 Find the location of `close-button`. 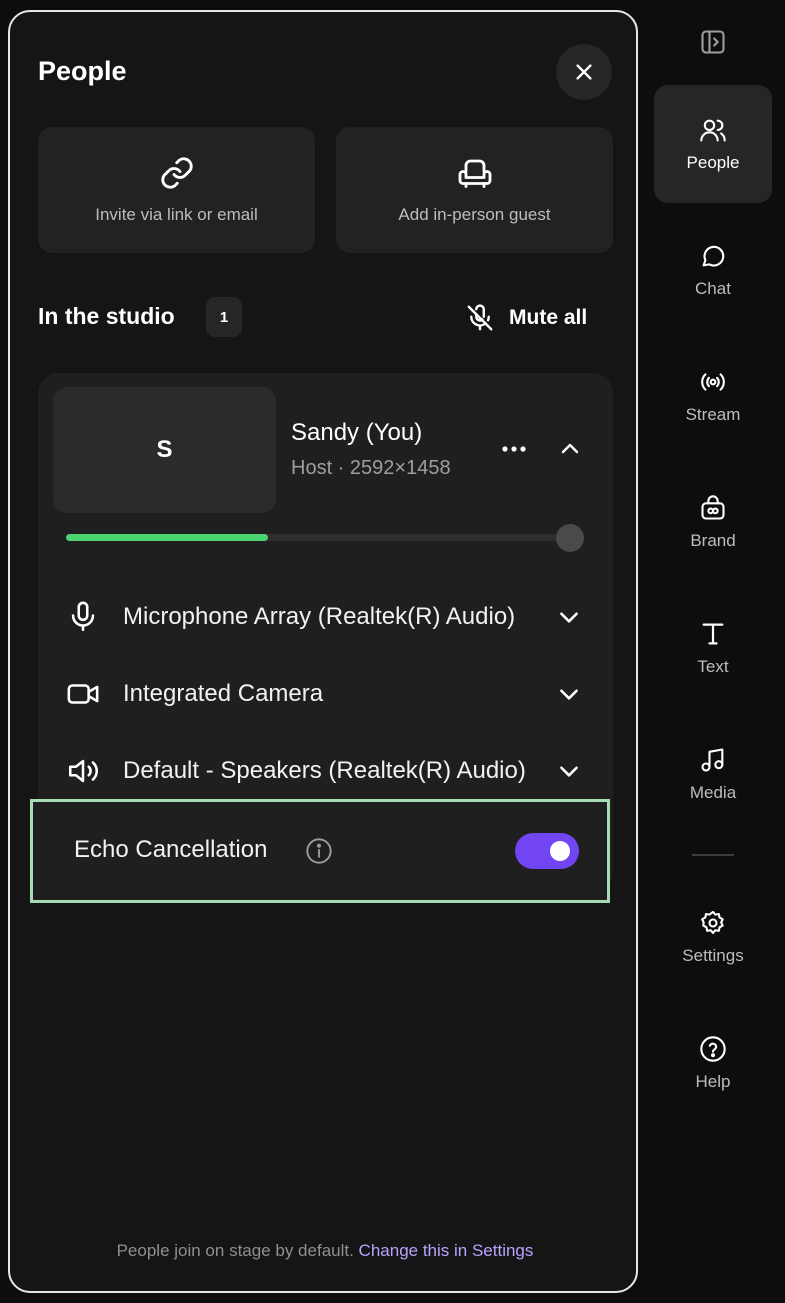

close-button is located at coordinates (584, 72).